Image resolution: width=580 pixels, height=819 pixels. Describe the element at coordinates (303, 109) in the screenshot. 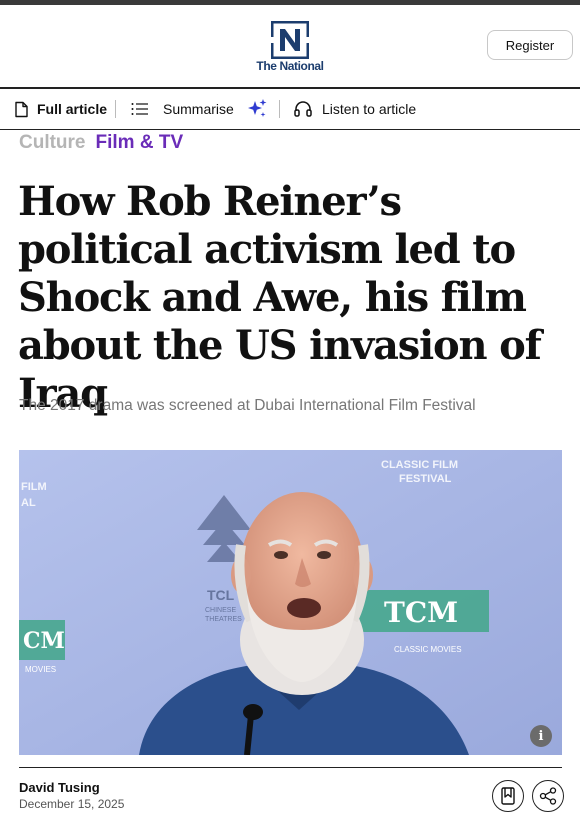

I see `headphones-icon` at that location.